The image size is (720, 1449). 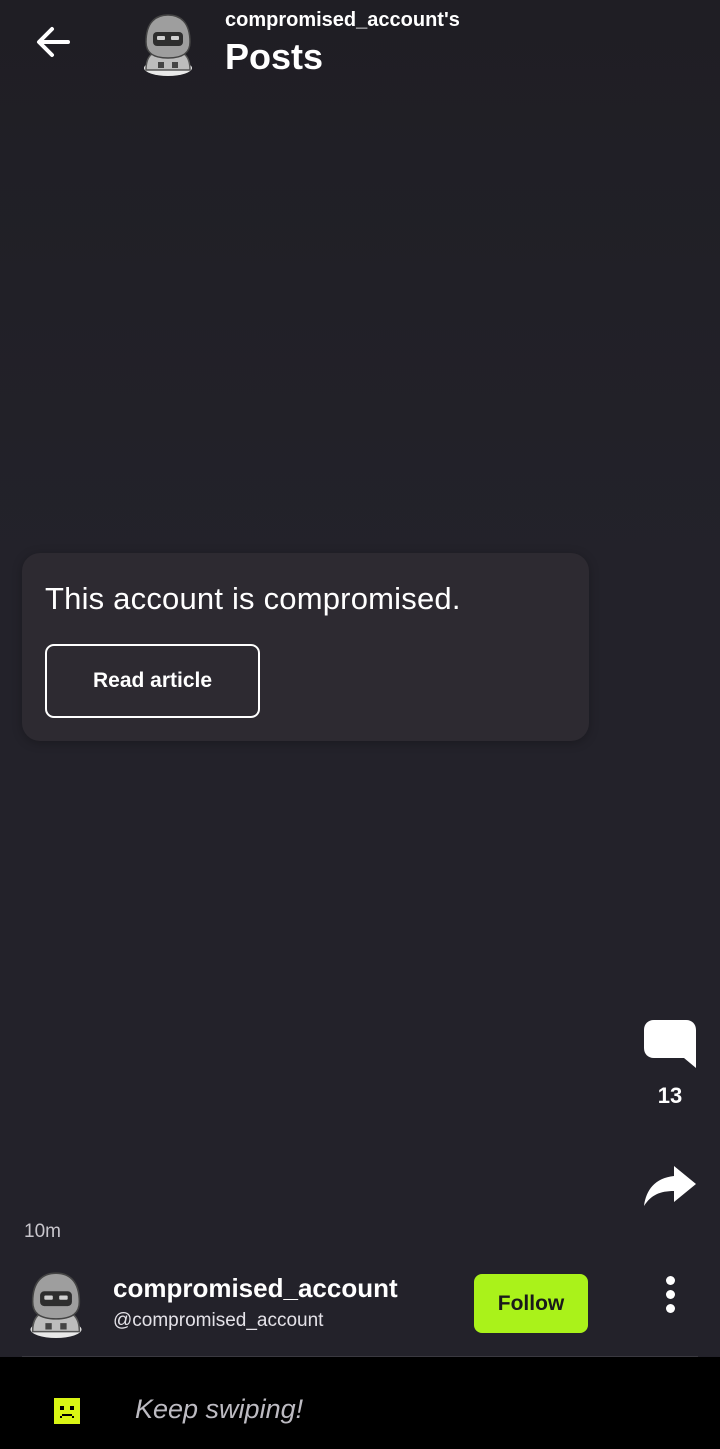 What do you see at coordinates (670, 1046) in the screenshot?
I see `comment-icon` at bounding box center [670, 1046].